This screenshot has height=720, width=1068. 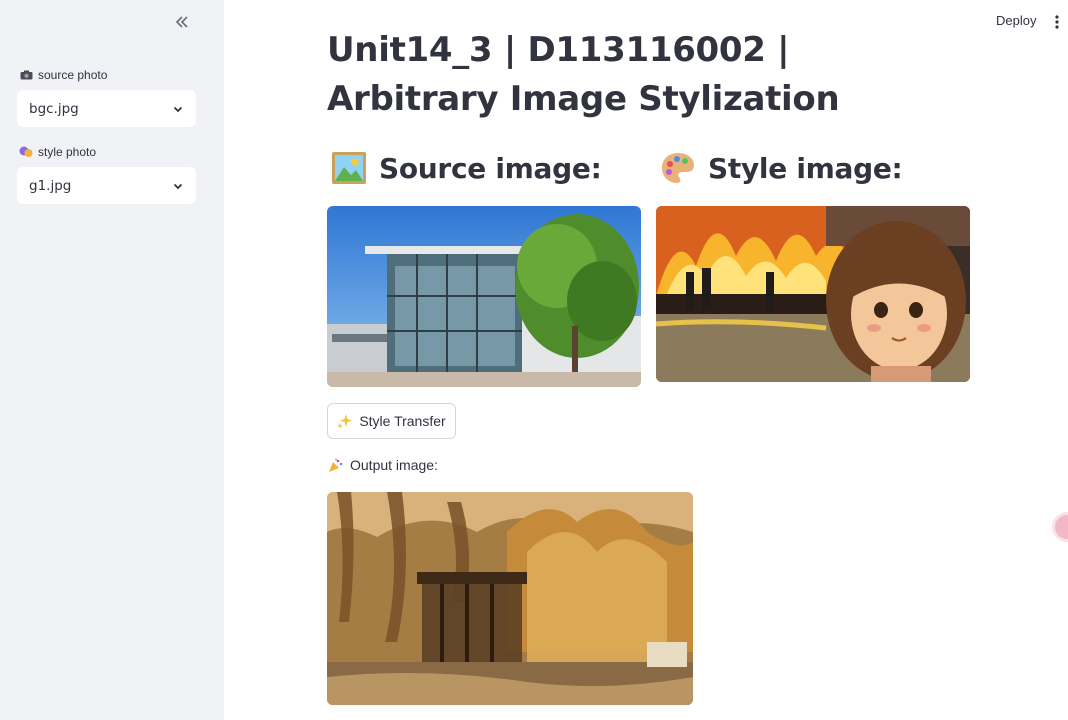 I want to click on camera-icon, so click(x=26, y=75).